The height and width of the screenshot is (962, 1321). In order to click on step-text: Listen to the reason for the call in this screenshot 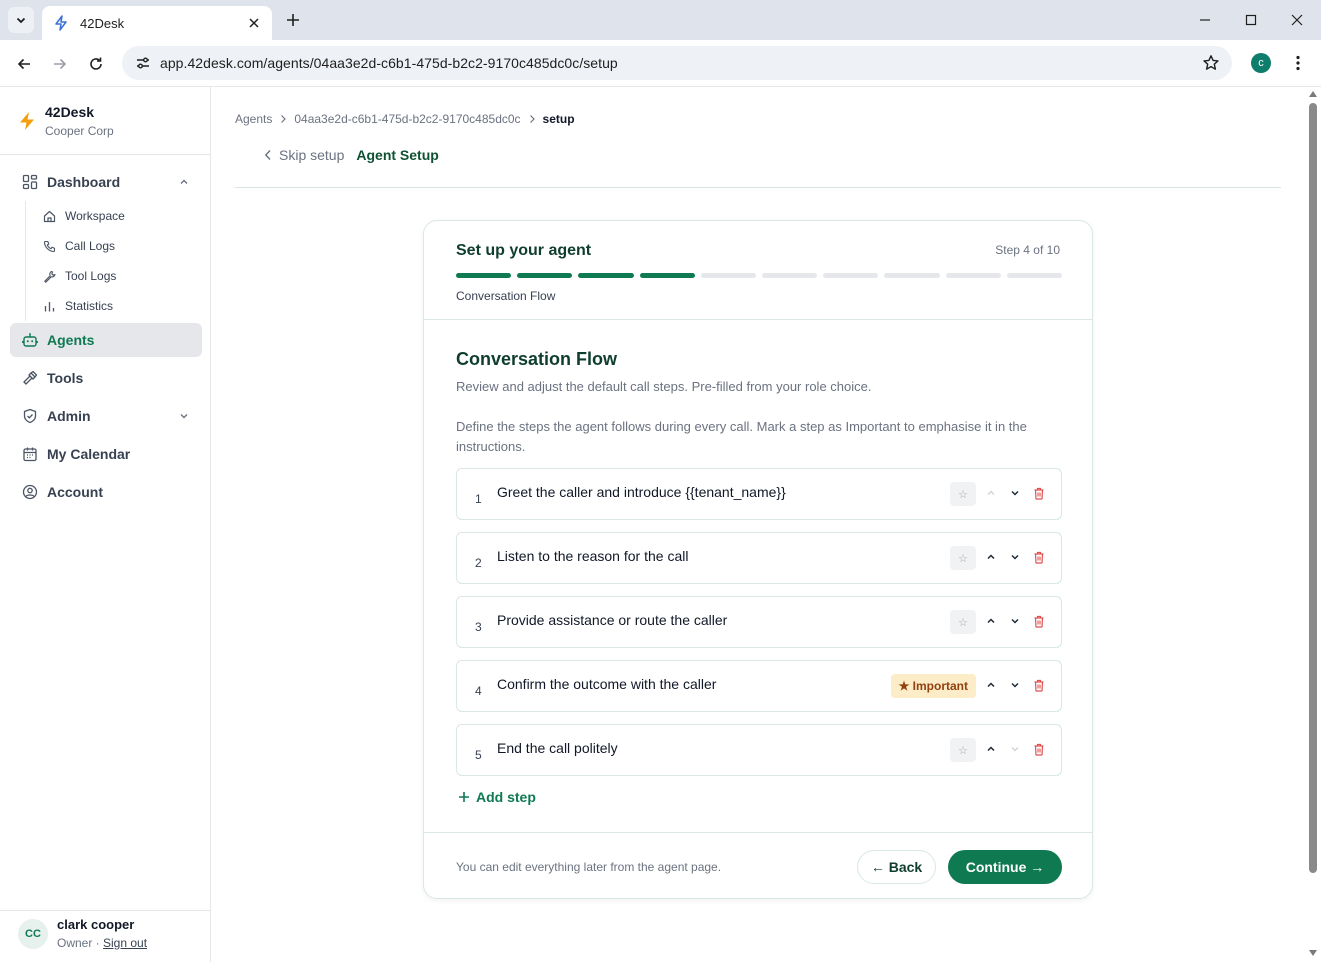, I will do `click(592, 556)`.